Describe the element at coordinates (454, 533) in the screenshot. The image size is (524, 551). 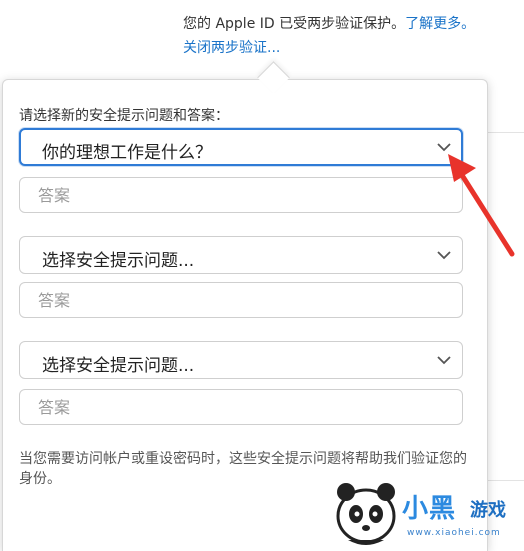
I see `watermark-url: www.xiaohei.com` at that location.